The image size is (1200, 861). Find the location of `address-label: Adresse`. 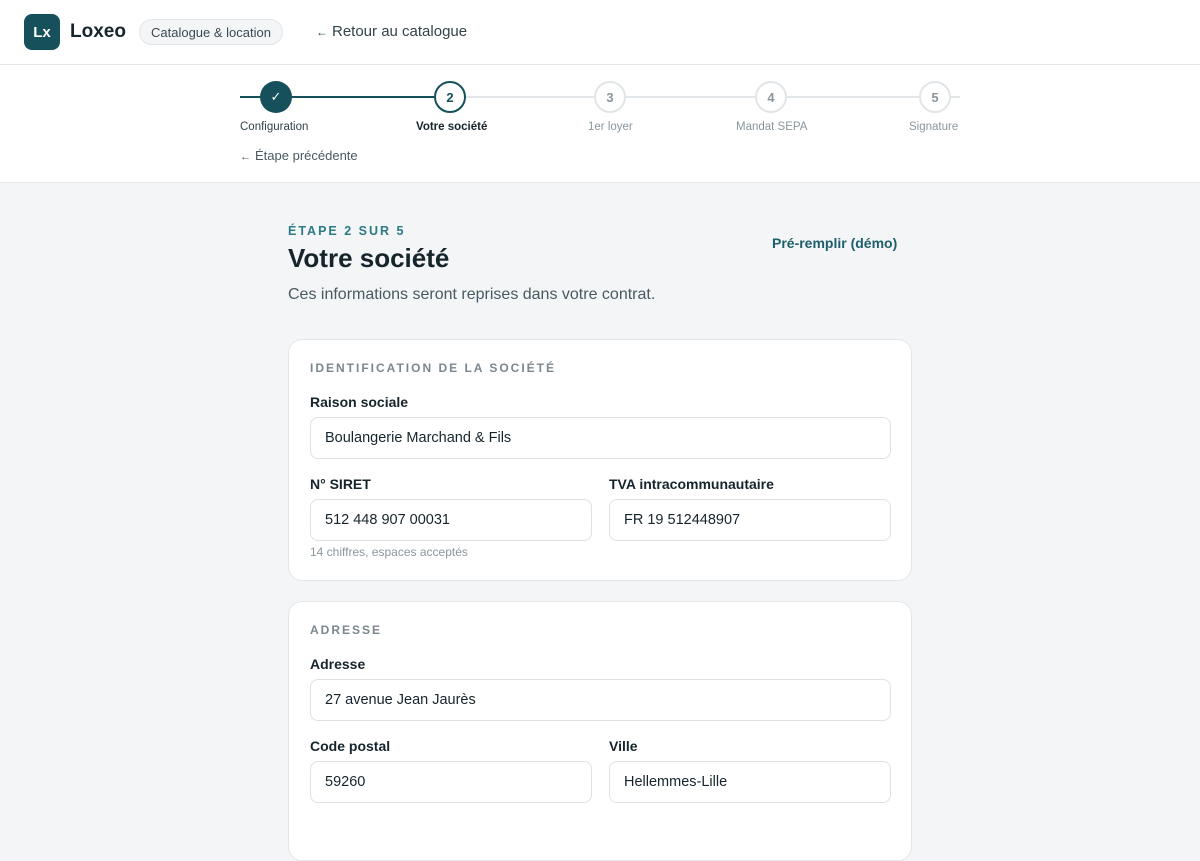

address-label: Adresse is located at coordinates (338, 664).